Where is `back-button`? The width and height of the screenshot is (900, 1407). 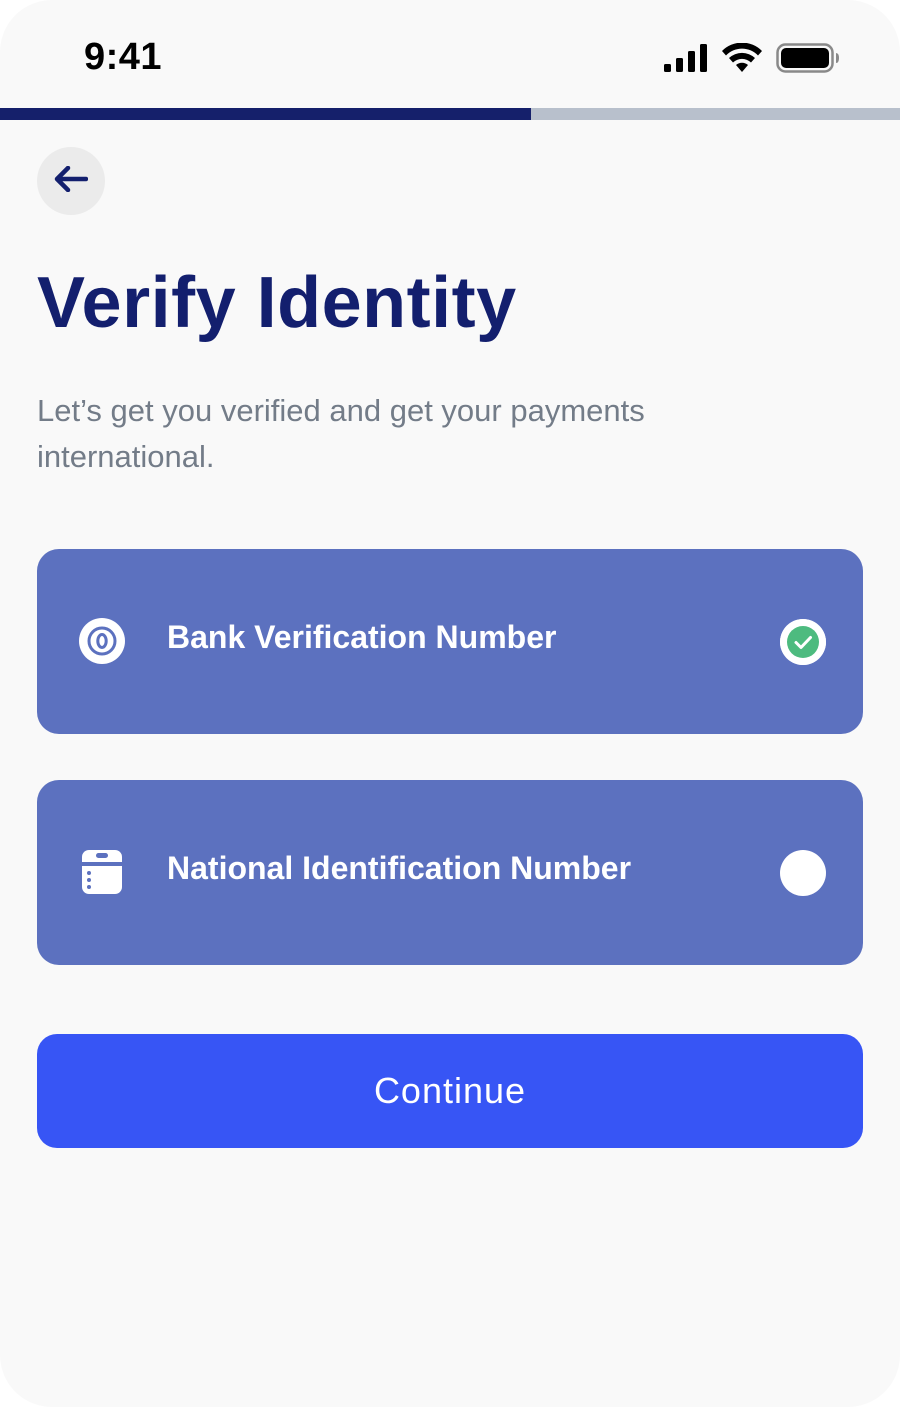
back-button is located at coordinates (71, 181).